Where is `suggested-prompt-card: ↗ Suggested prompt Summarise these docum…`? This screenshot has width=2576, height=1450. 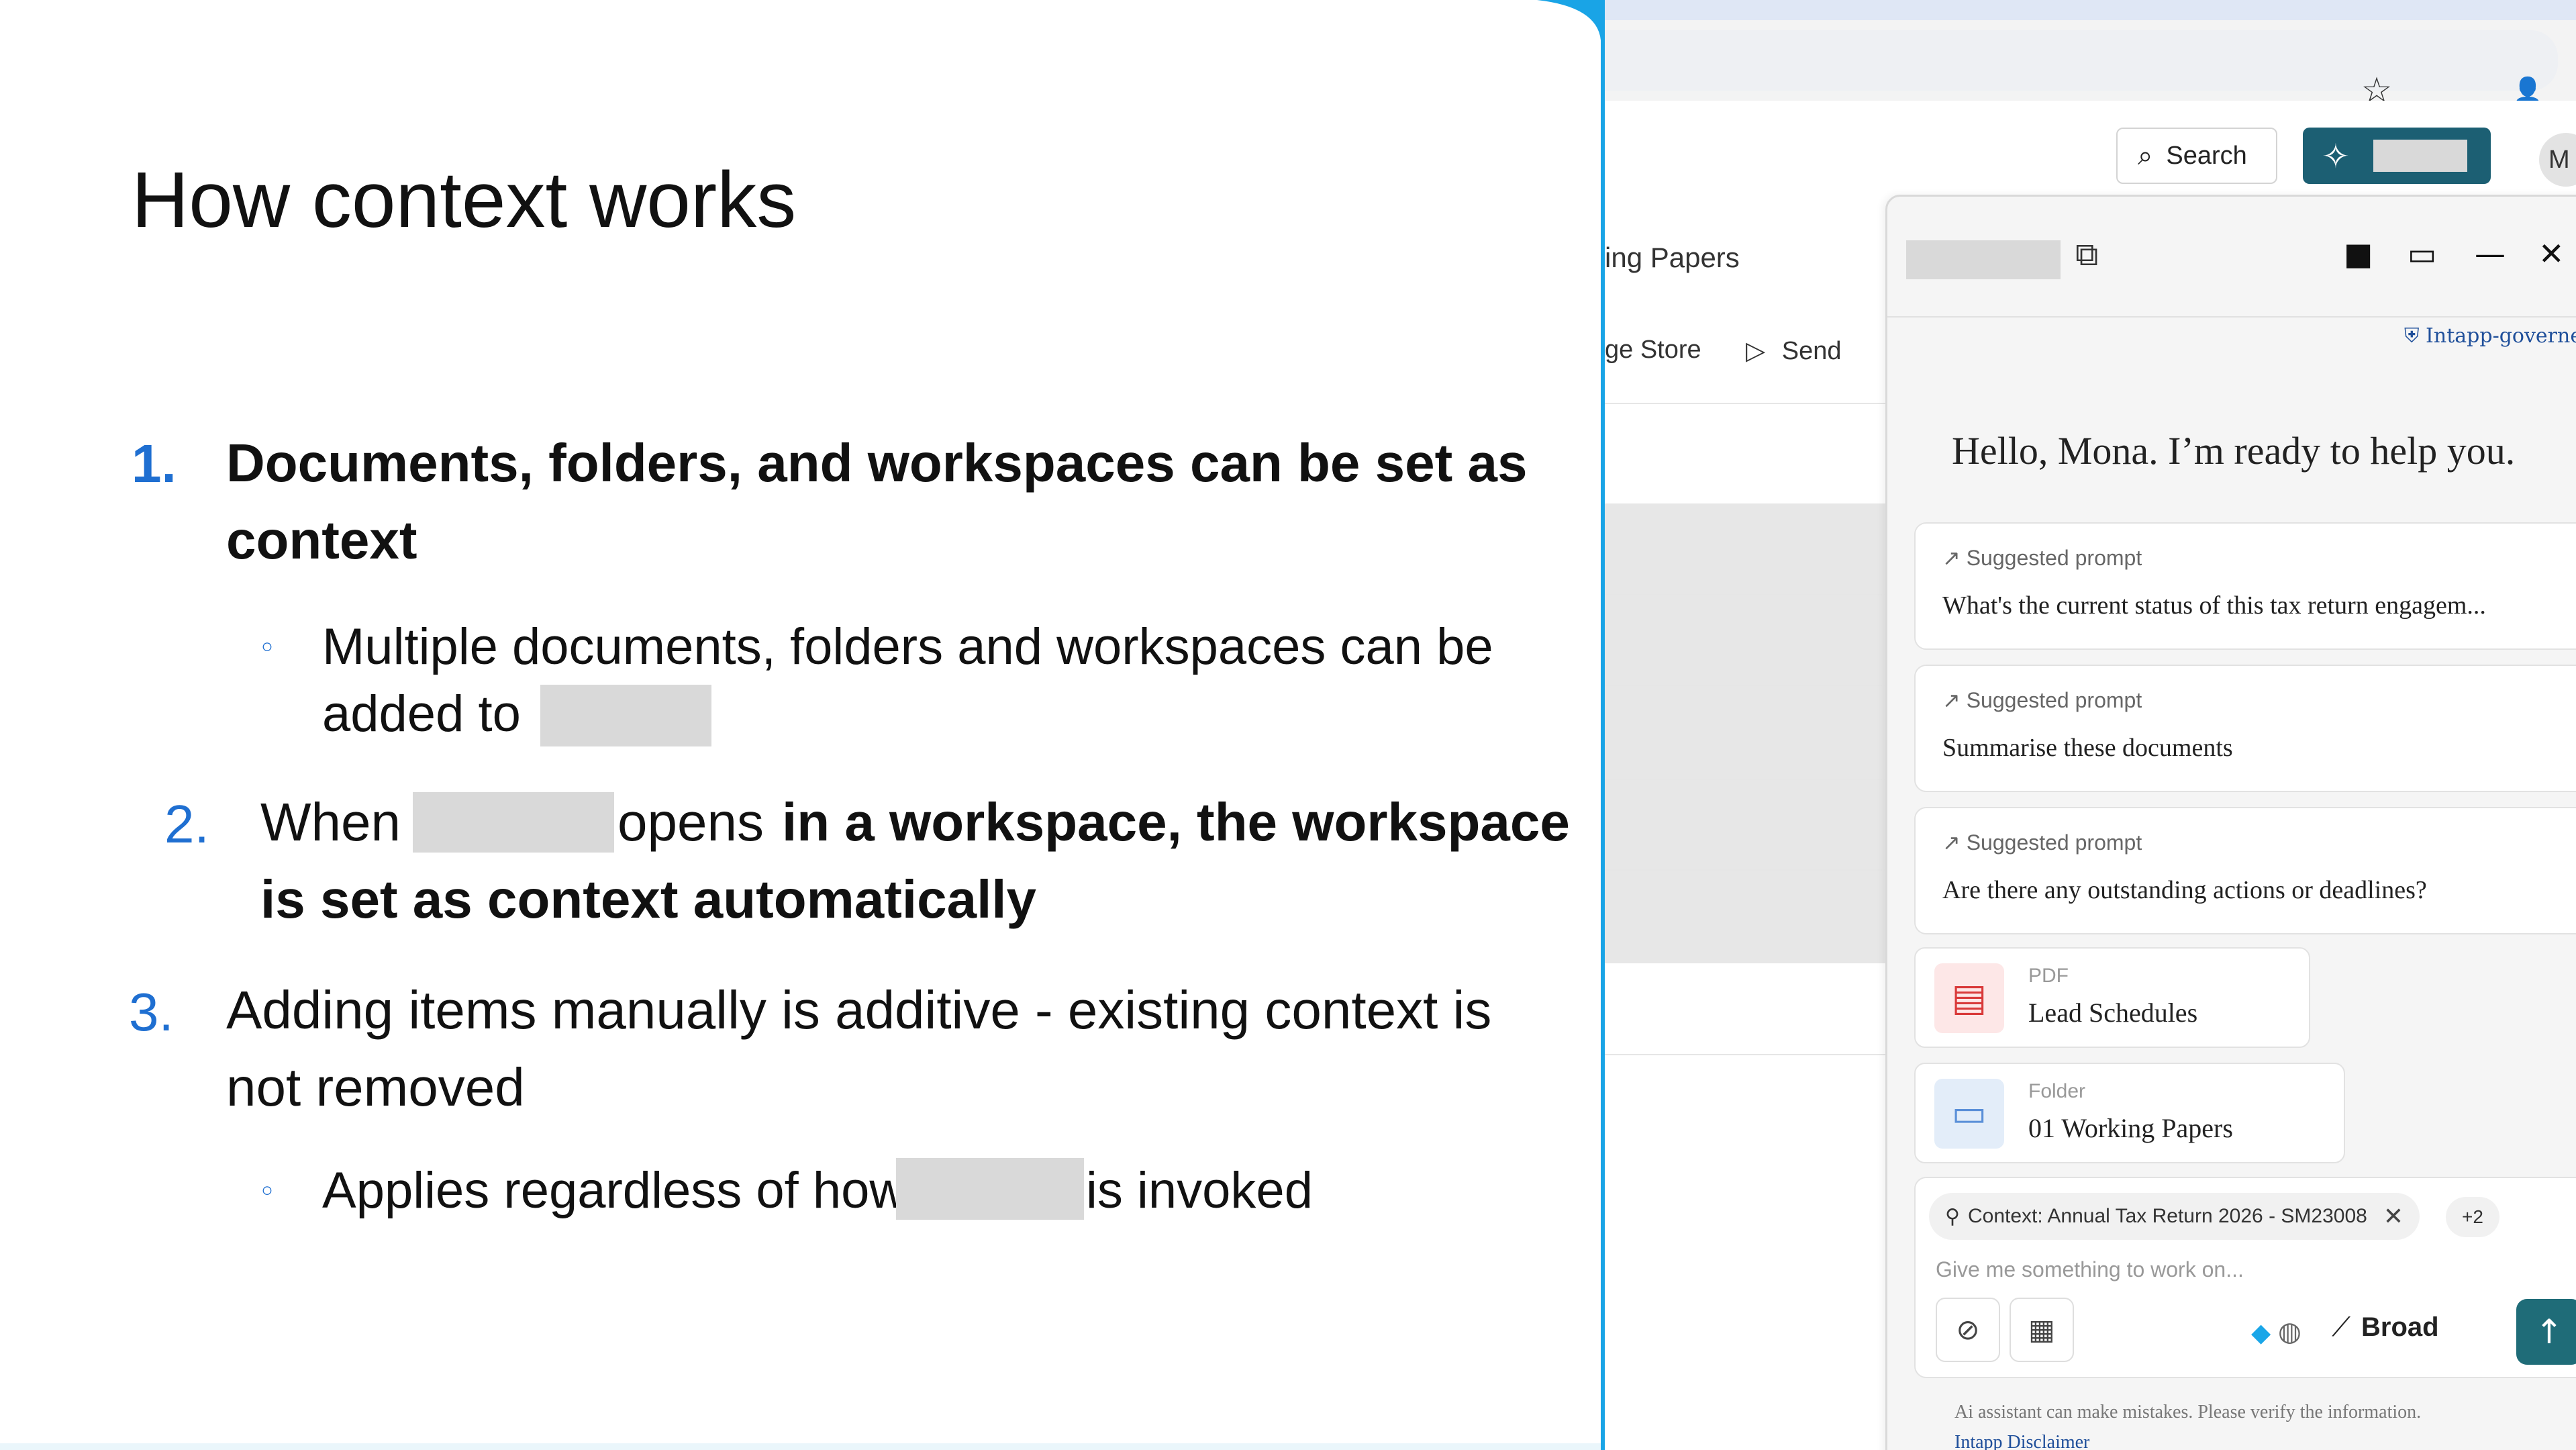
suggested-prompt-card: ↗ Suggested prompt Summarise these docum… is located at coordinates (2245, 728).